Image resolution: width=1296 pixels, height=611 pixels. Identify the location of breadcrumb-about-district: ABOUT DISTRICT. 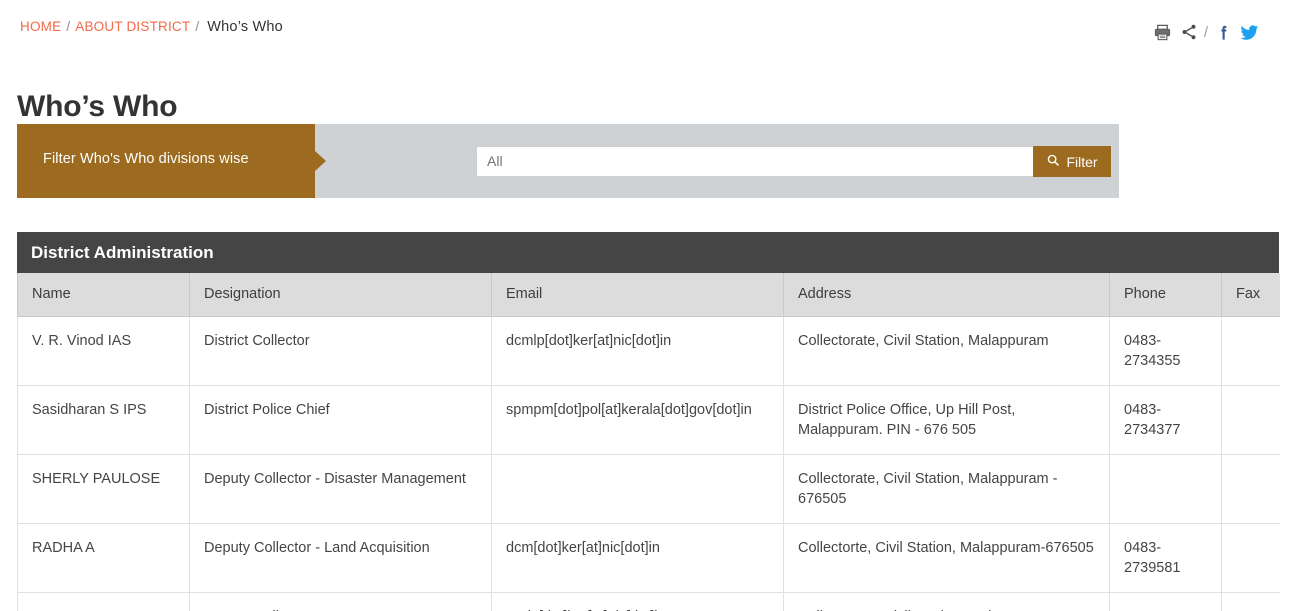
(132, 26).